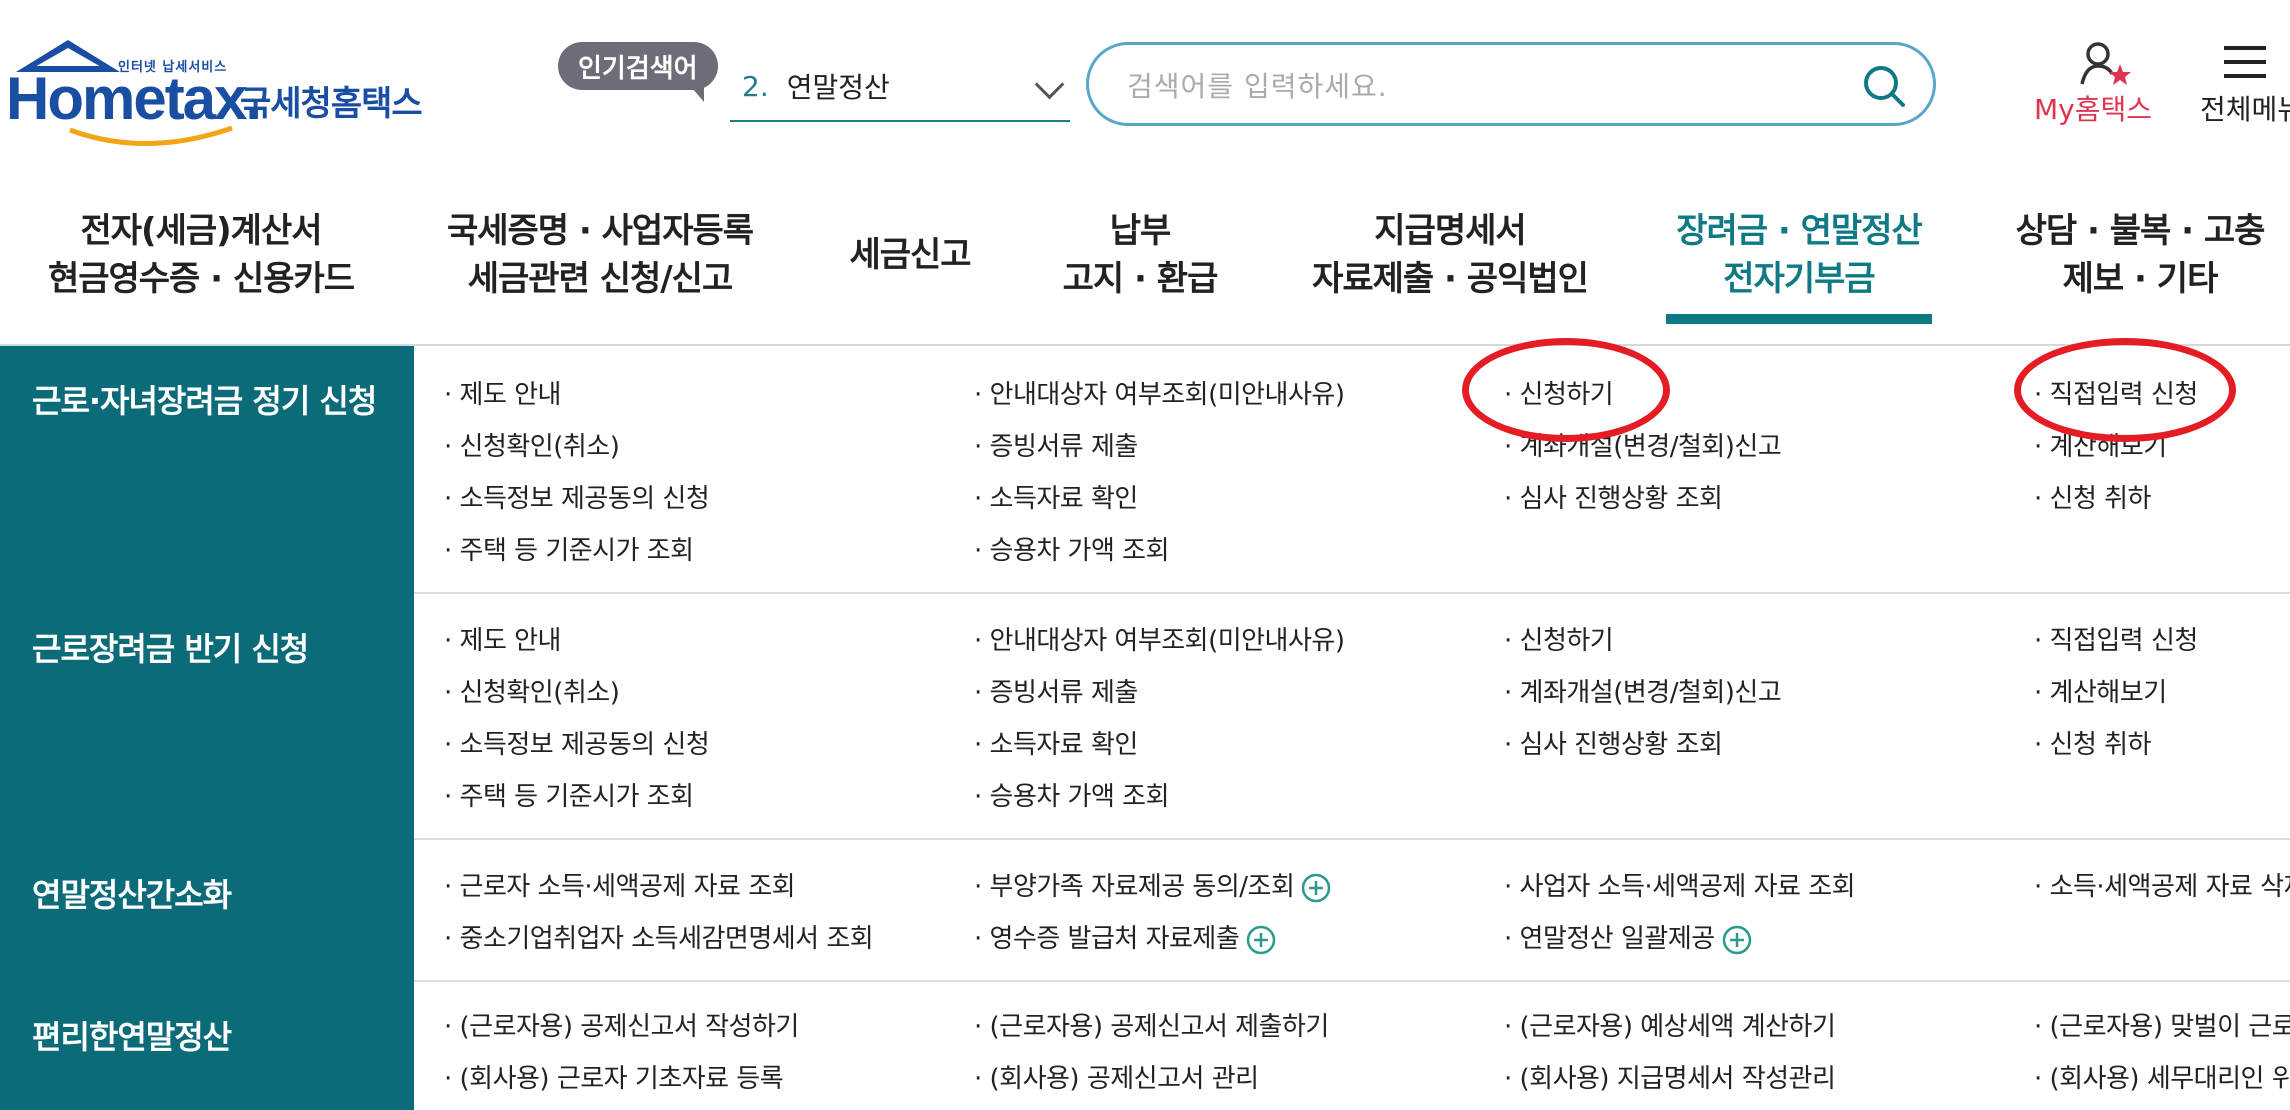 The image size is (2290, 1110). I want to click on user-star-icon, so click(2105, 63).